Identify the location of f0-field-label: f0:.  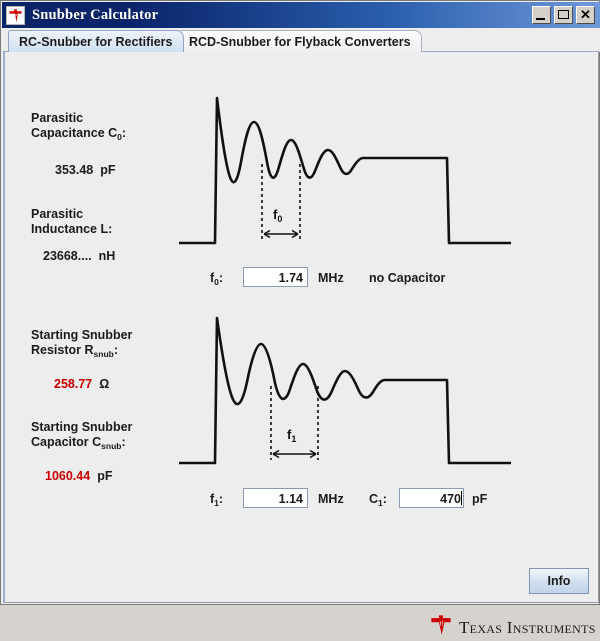
(217, 279).